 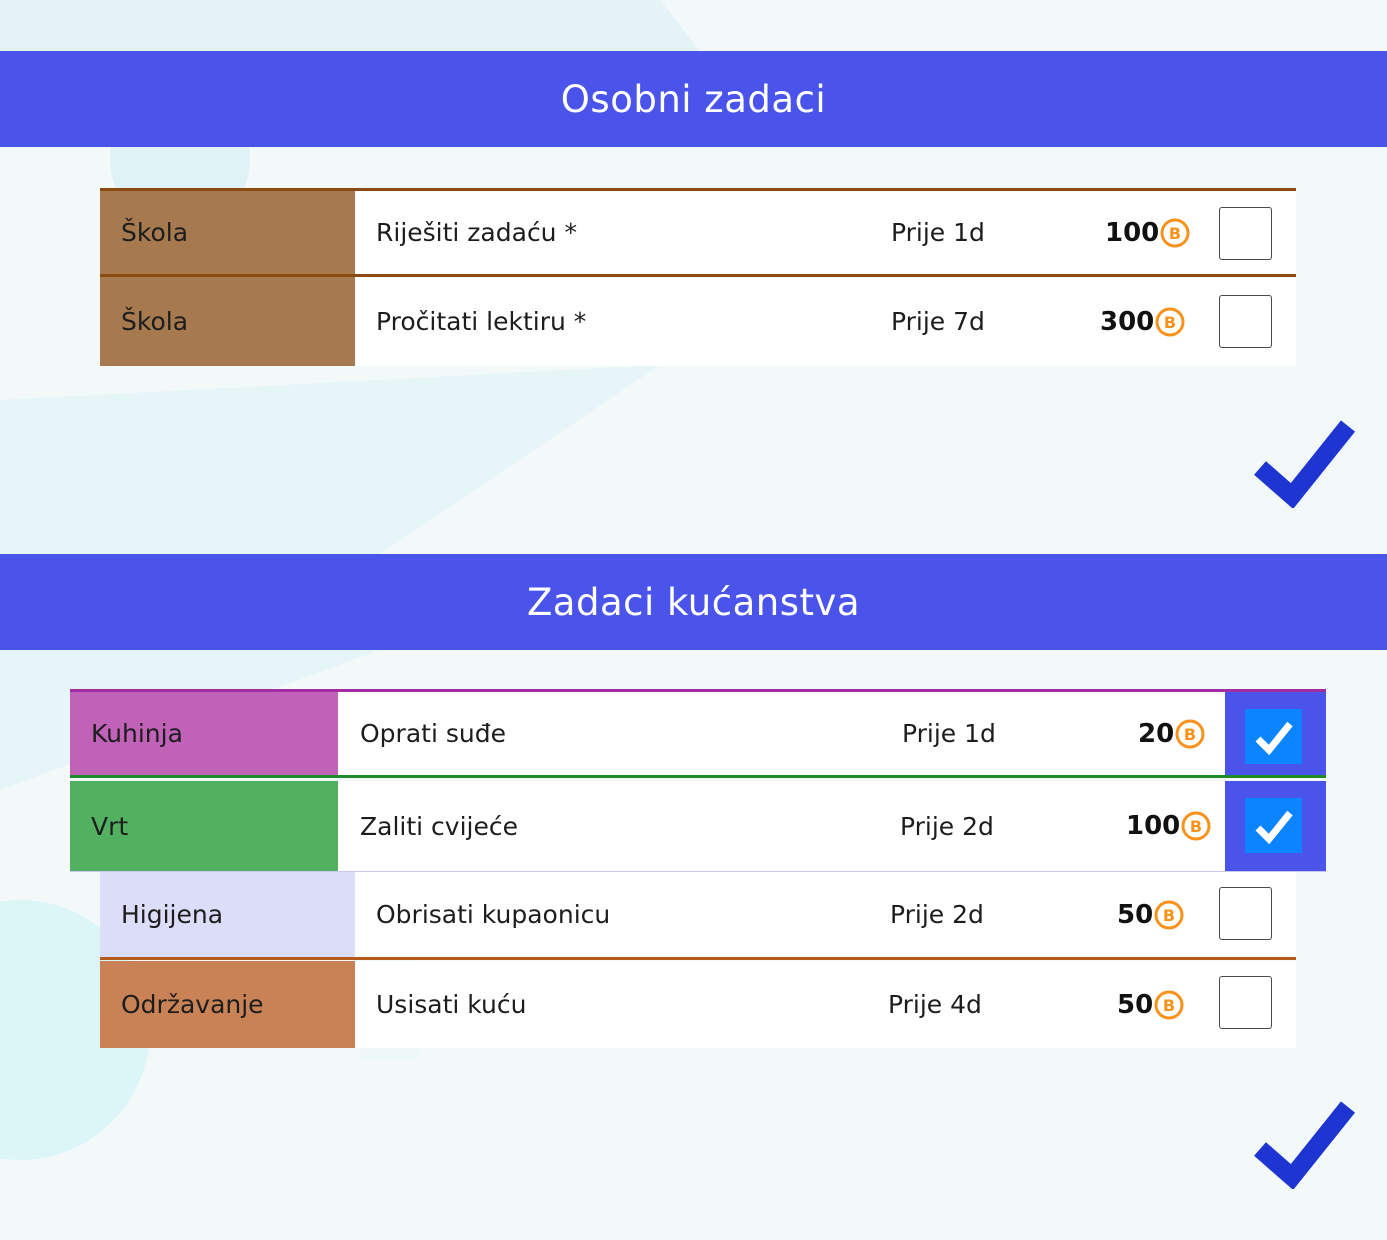 What do you see at coordinates (1156, 733) in the screenshot?
I see `points-value: 20` at bounding box center [1156, 733].